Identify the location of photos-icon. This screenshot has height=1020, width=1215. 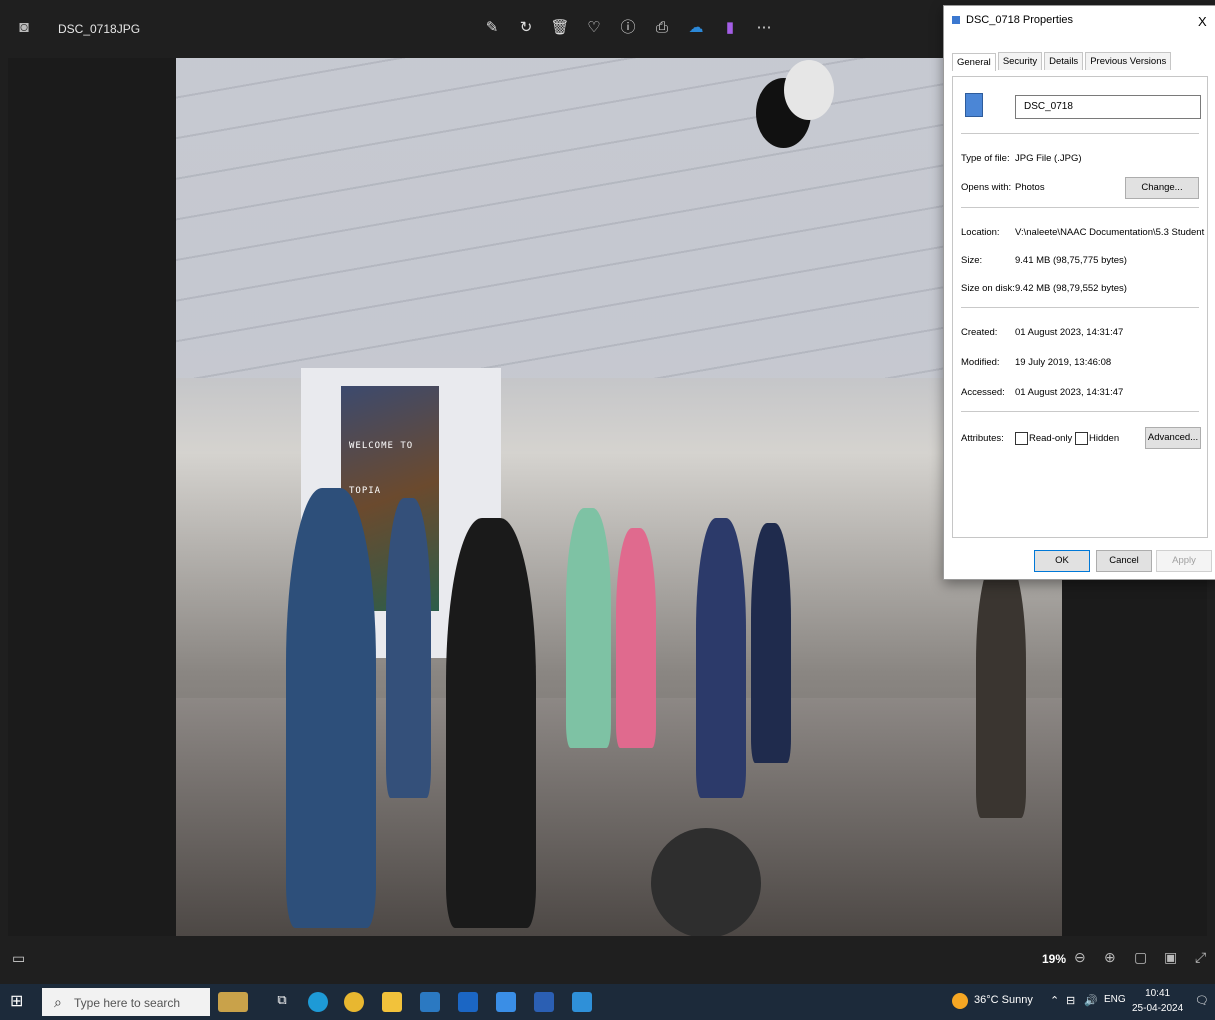
(582, 1002).